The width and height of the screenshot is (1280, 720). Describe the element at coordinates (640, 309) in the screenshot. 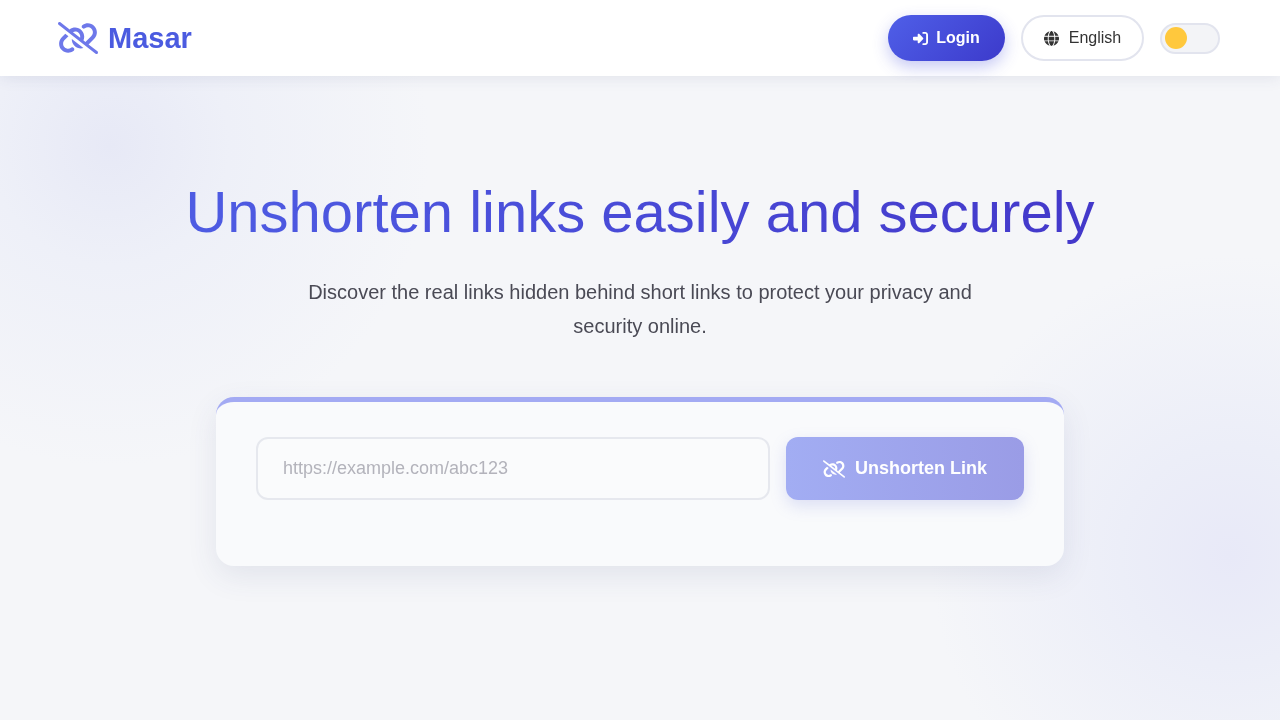

I see `hero-subtitle: Discover the real links hidden behind short links to protect your privacy and security online.` at that location.